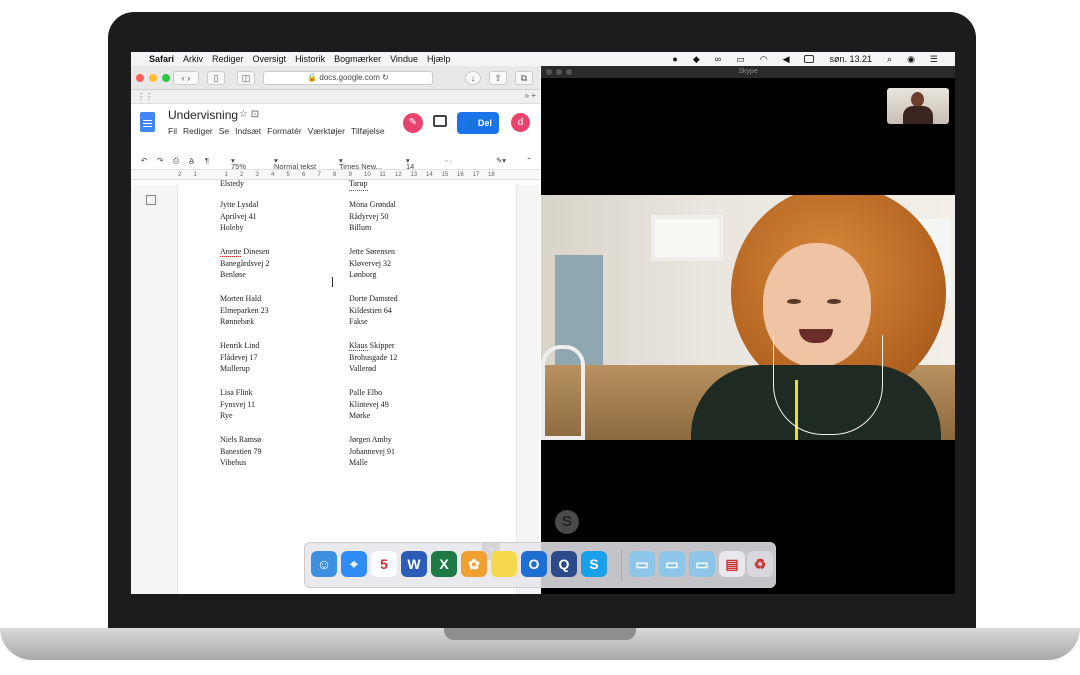 The width and height of the screenshot is (1080, 675). Describe the element at coordinates (151, 200) in the screenshot. I see `outline-icon` at that location.